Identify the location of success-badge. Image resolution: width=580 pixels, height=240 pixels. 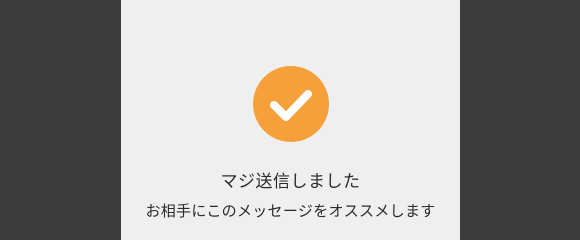
(291, 104).